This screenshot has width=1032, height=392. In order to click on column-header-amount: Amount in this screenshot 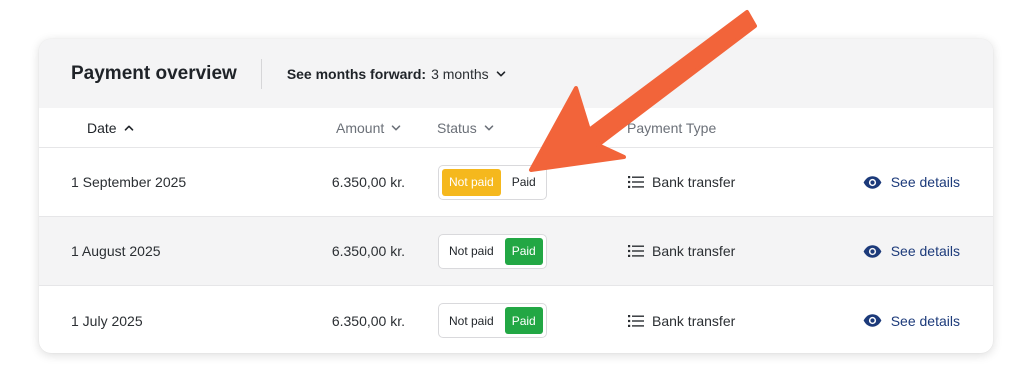, I will do `click(369, 127)`.